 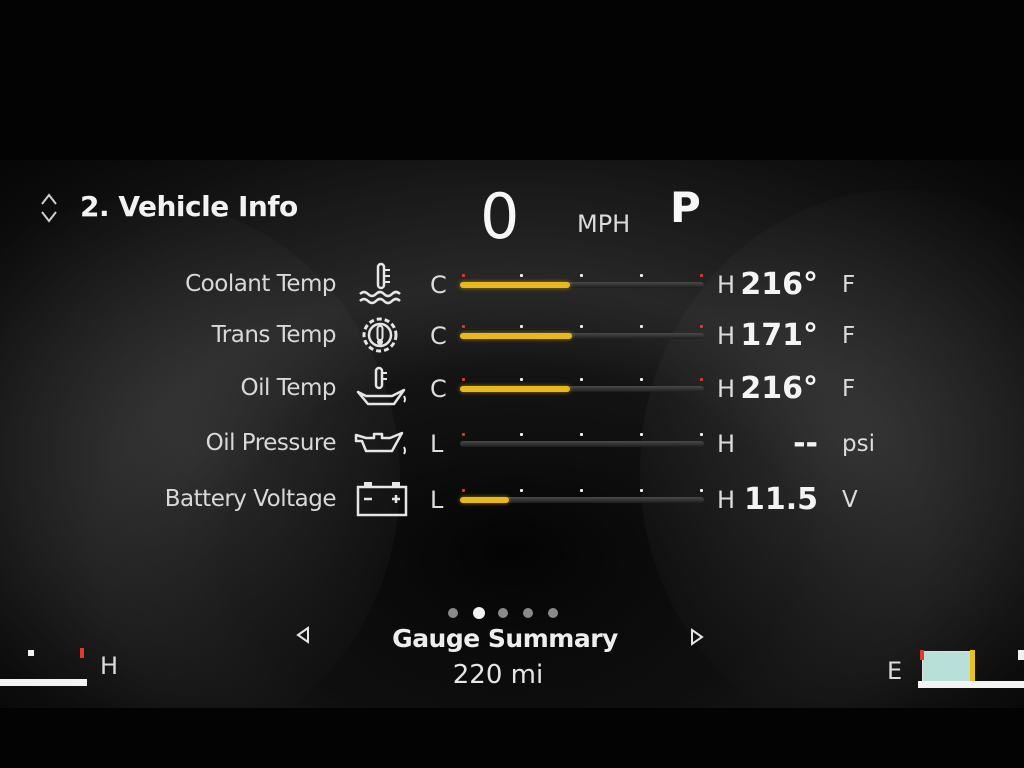 What do you see at coordinates (250, 499) in the screenshot?
I see `gauge-label: Battery Voltage` at bounding box center [250, 499].